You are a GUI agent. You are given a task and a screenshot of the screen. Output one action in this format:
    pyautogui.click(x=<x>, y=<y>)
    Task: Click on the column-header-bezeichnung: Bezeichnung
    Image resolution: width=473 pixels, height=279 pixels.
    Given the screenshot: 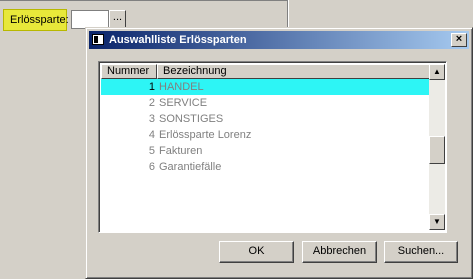 What is the action you would take?
    pyautogui.click(x=294, y=71)
    